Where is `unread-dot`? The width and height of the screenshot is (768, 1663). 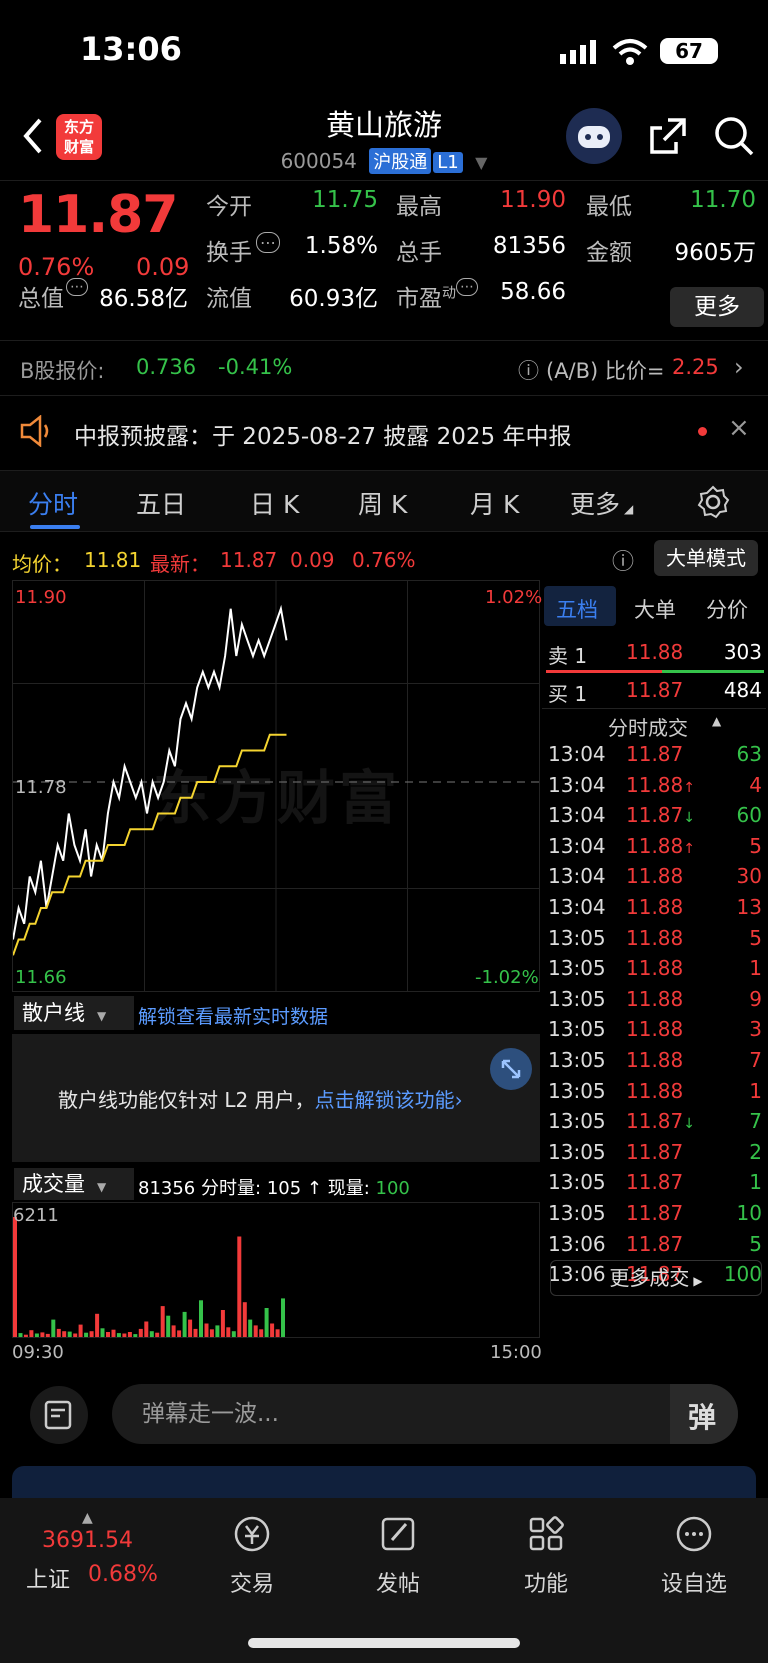 unread-dot is located at coordinates (702, 431).